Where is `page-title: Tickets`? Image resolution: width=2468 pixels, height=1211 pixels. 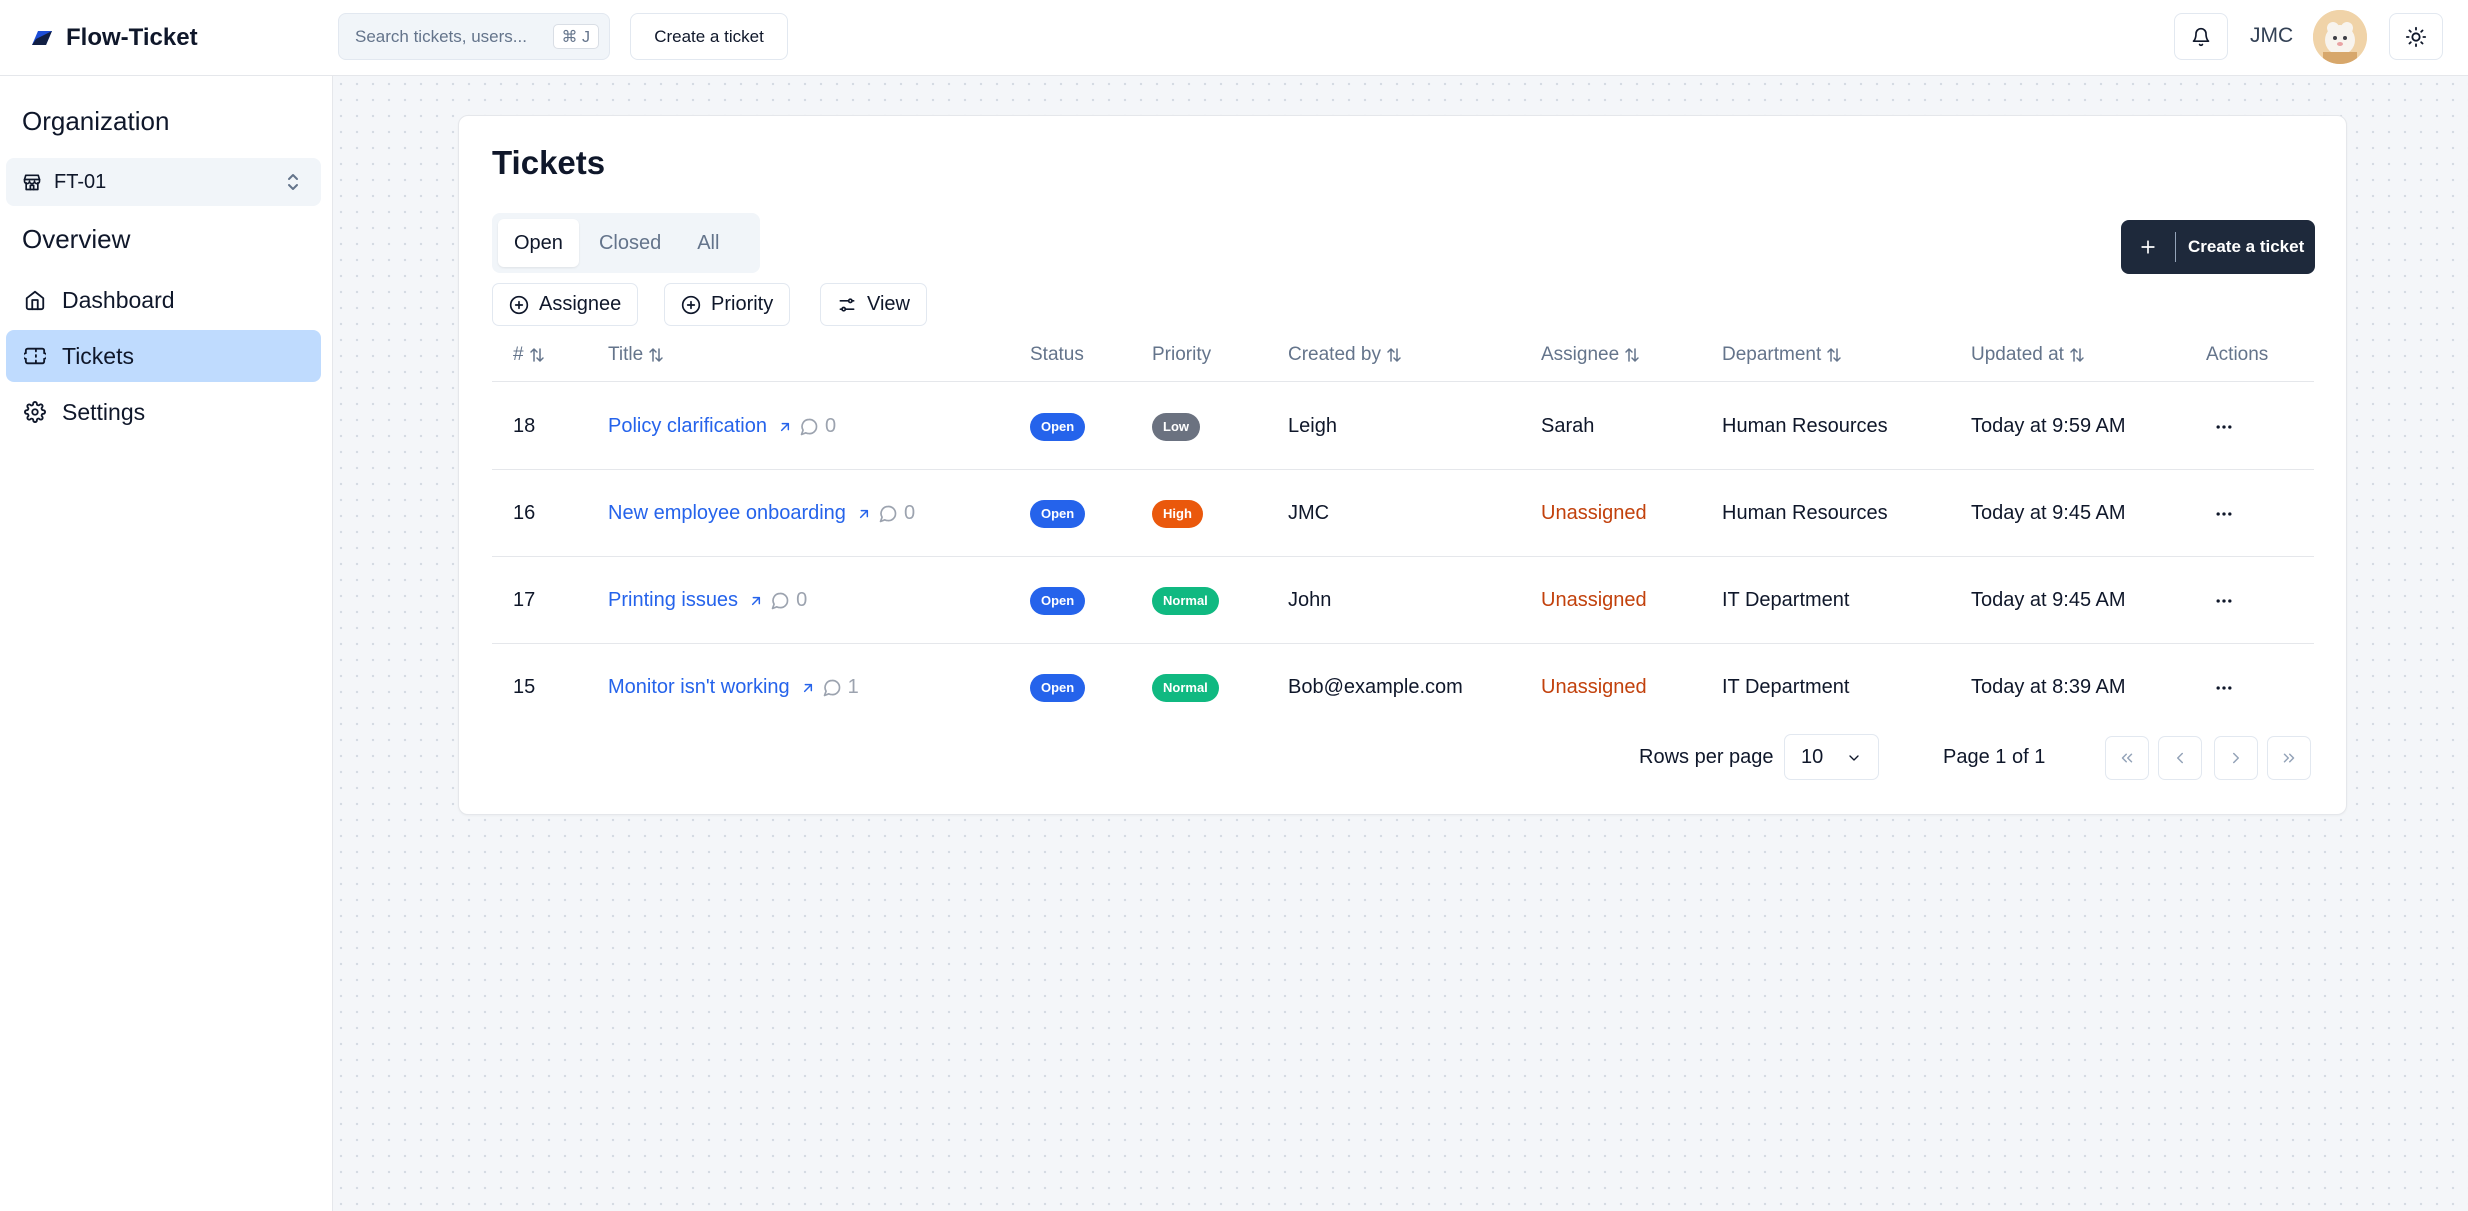 page-title: Tickets is located at coordinates (549, 162).